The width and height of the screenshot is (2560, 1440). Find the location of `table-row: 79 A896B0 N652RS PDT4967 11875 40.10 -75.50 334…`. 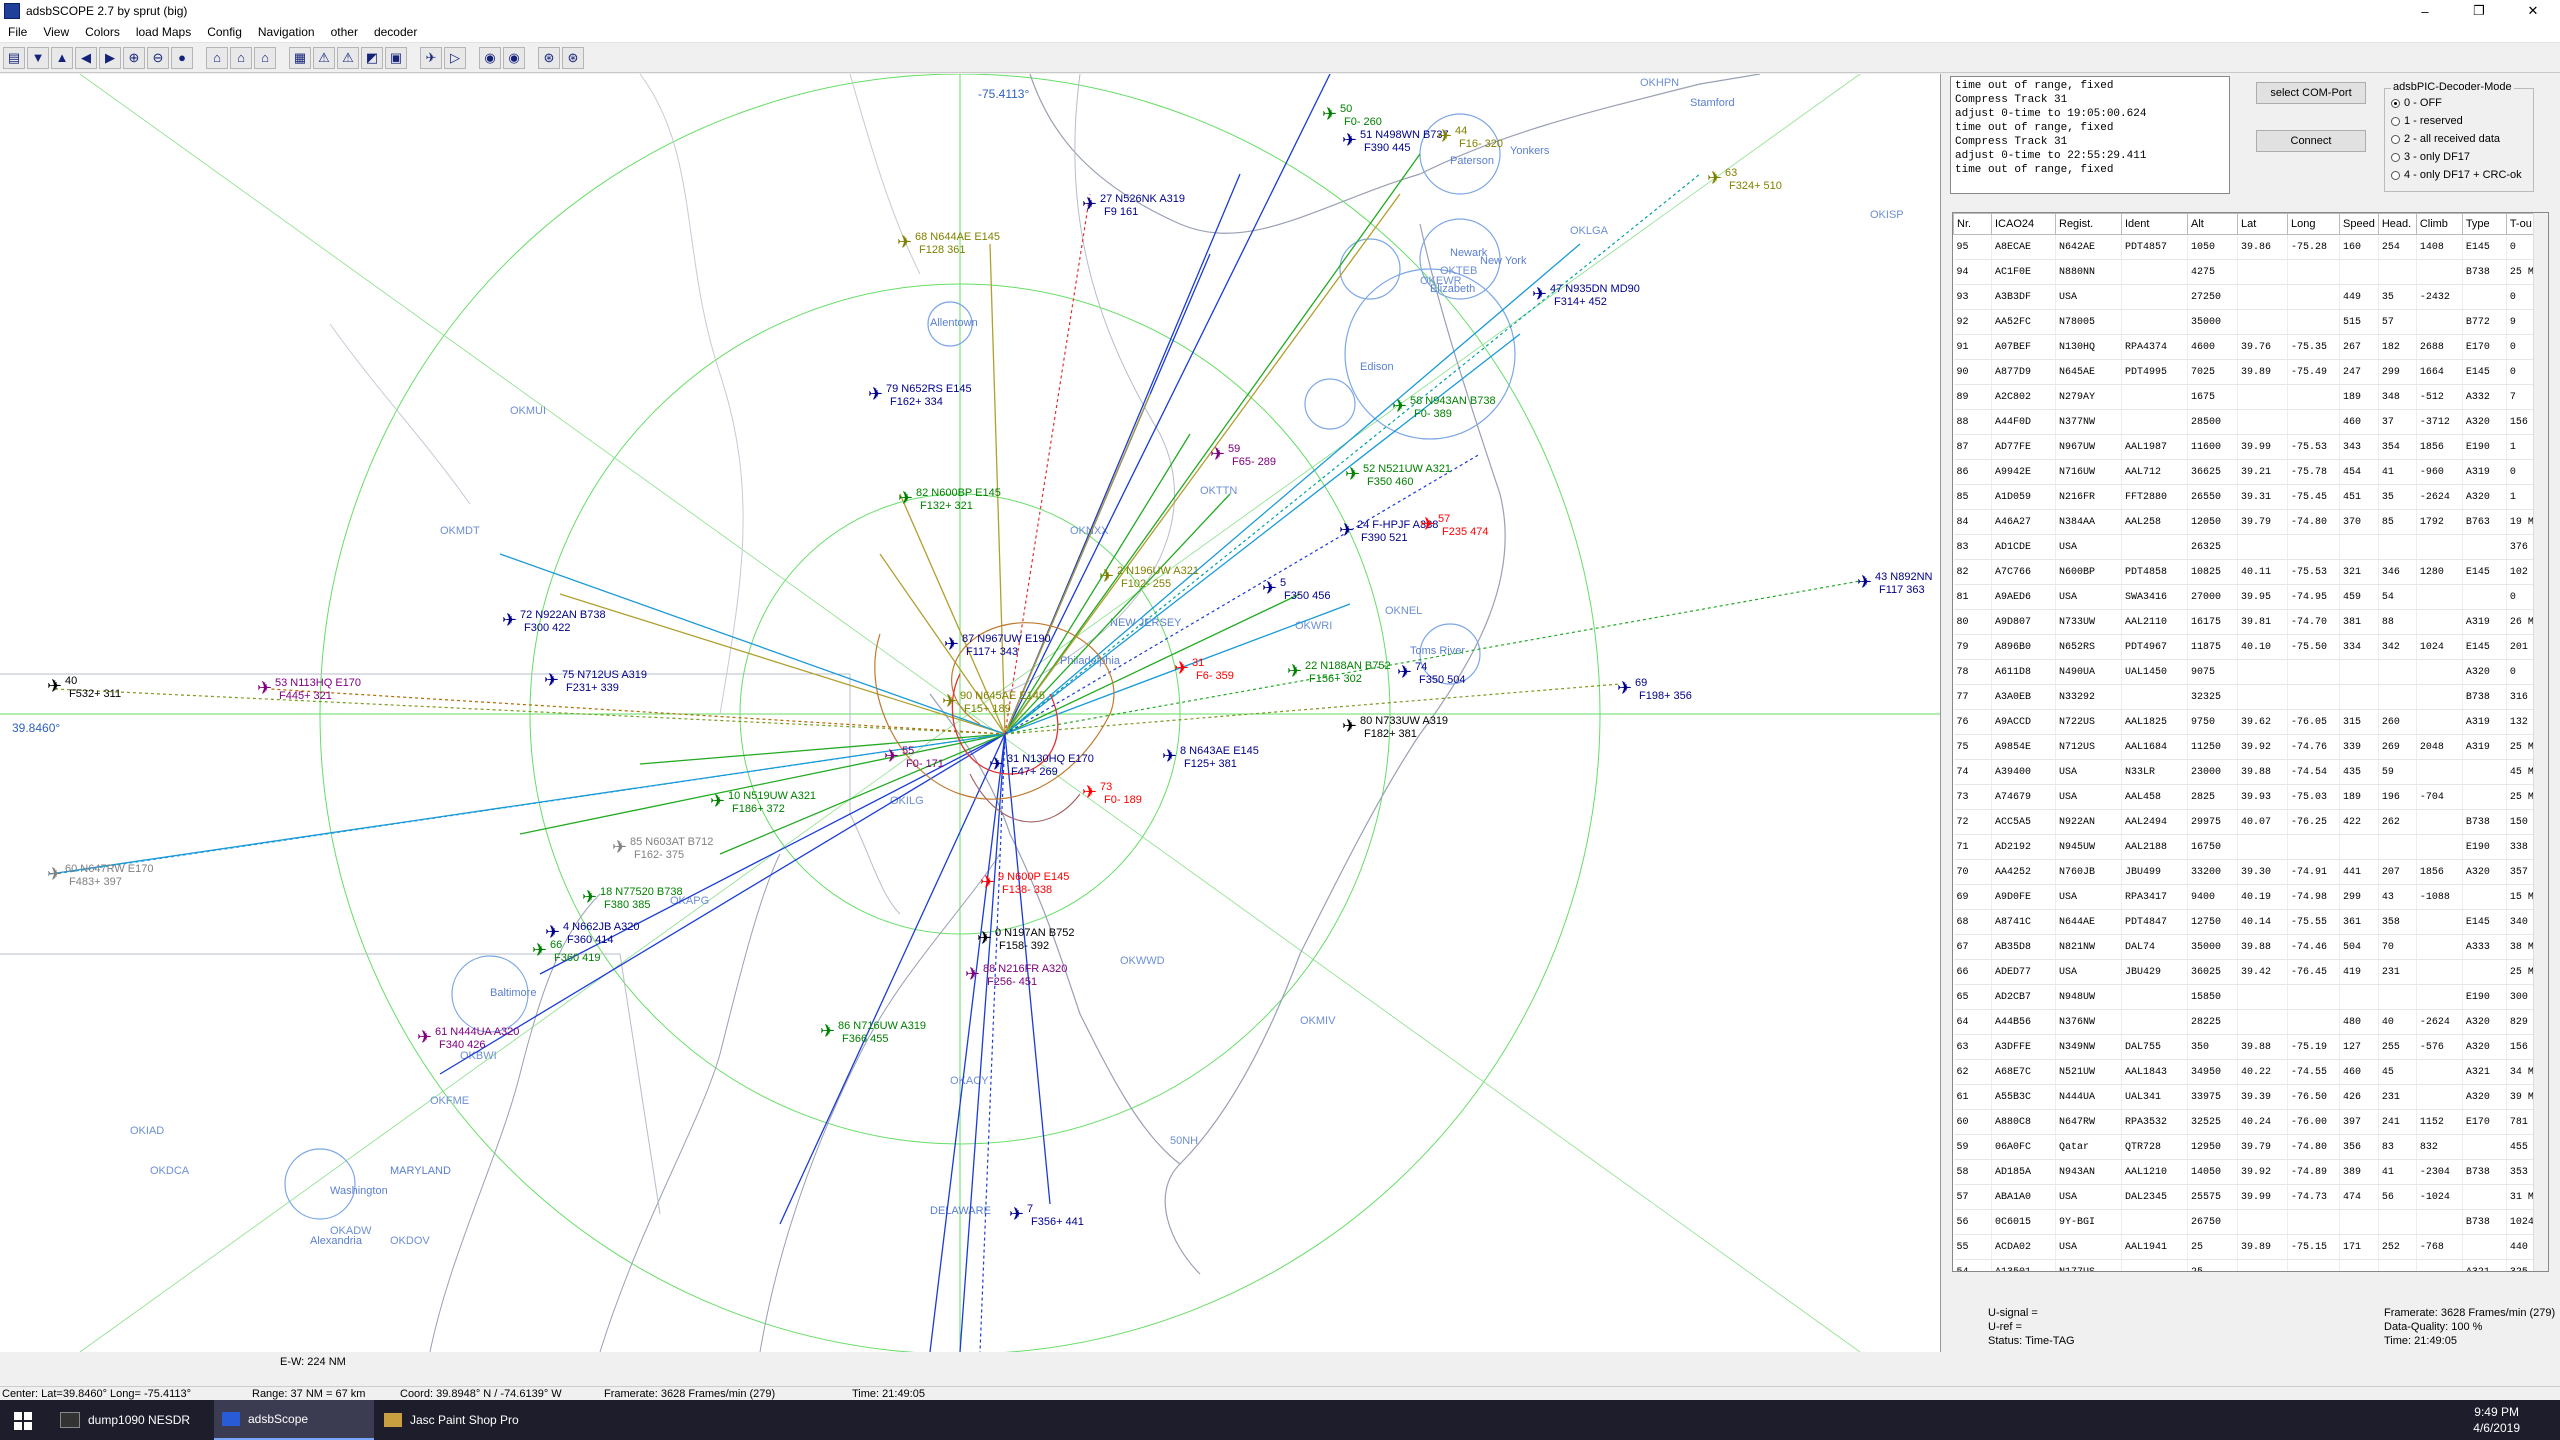

table-row: 79 A896B0 N652RS PDT4967 11875 40.10 -75.50 334… is located at coordinates (2248, 647).